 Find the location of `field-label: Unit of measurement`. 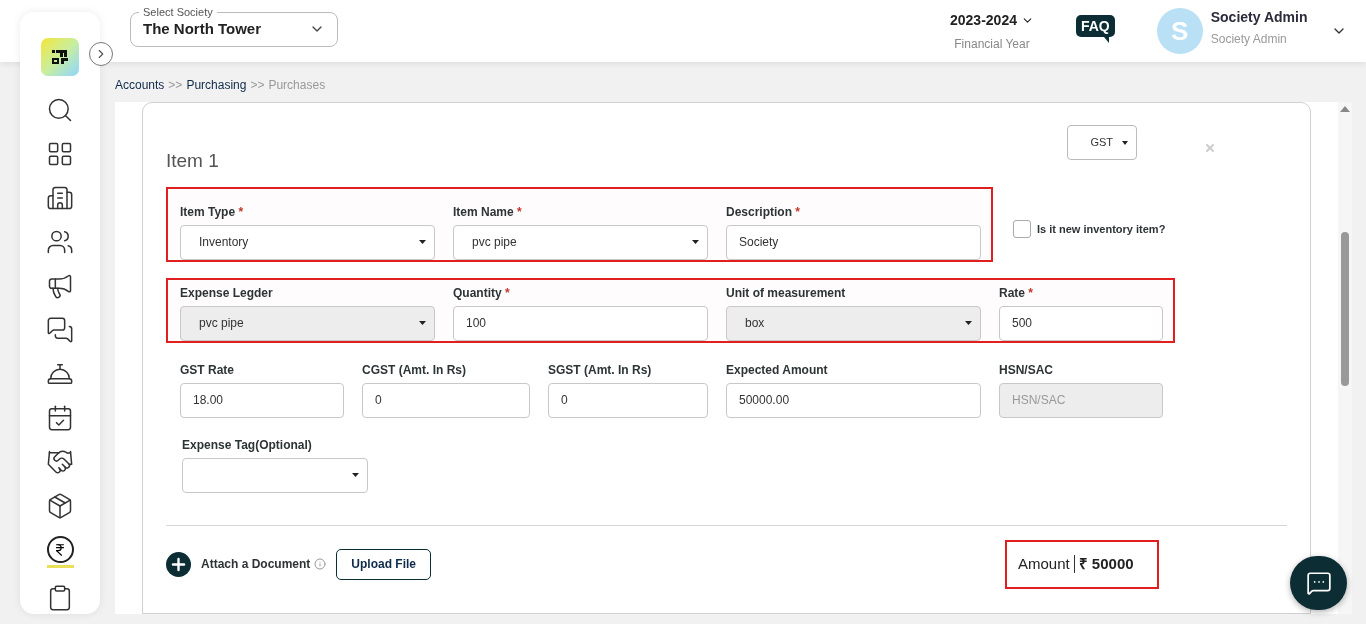

field-label: Unit of measurement is located at coordinates (786, 293).